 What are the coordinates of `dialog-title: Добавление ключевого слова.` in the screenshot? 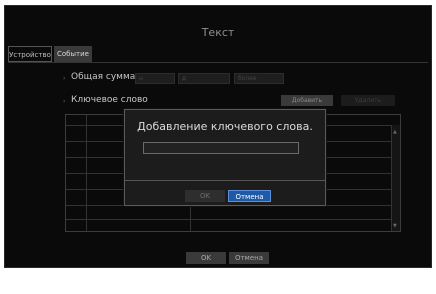 It's located at (225, 126).